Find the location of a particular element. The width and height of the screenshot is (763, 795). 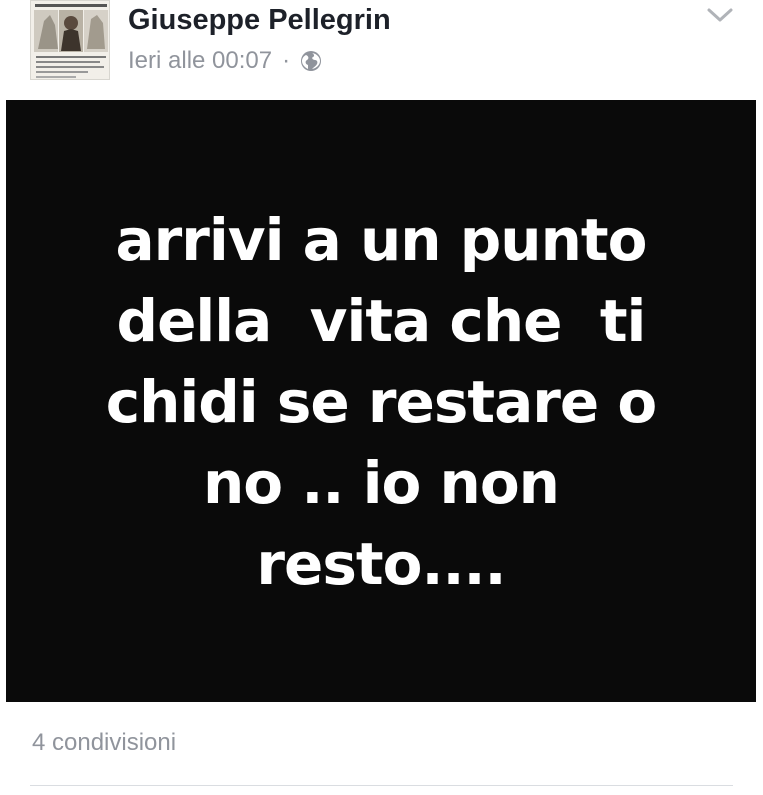

shares-count: 4 condivisioni is located at coordinates (104, 743).